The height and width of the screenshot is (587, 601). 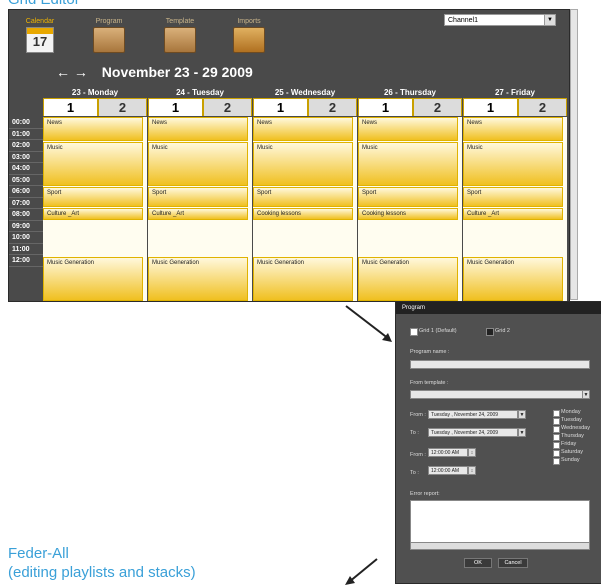 I want to click on from-time-input: 12:00:00 AM, so click(x=448, y=452).